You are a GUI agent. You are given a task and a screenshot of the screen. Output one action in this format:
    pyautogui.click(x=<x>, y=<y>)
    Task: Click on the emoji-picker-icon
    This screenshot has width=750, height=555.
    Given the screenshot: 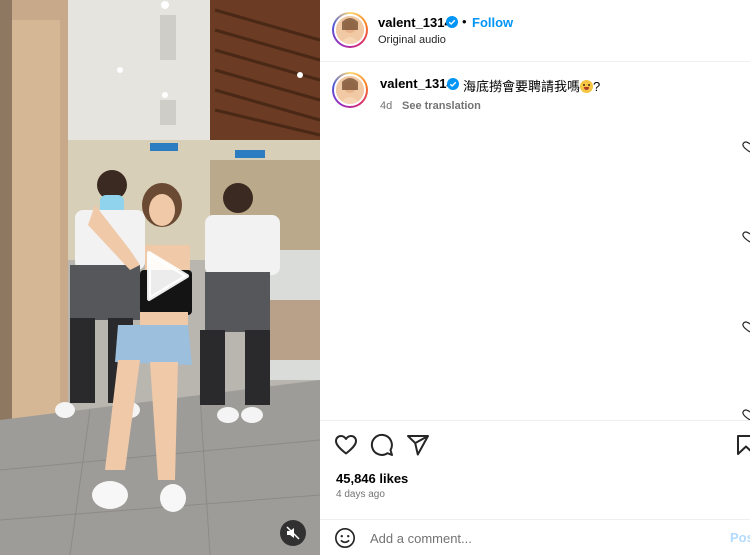 What is the action you would take?
    pyautogui.click(x=345, y=538)
    